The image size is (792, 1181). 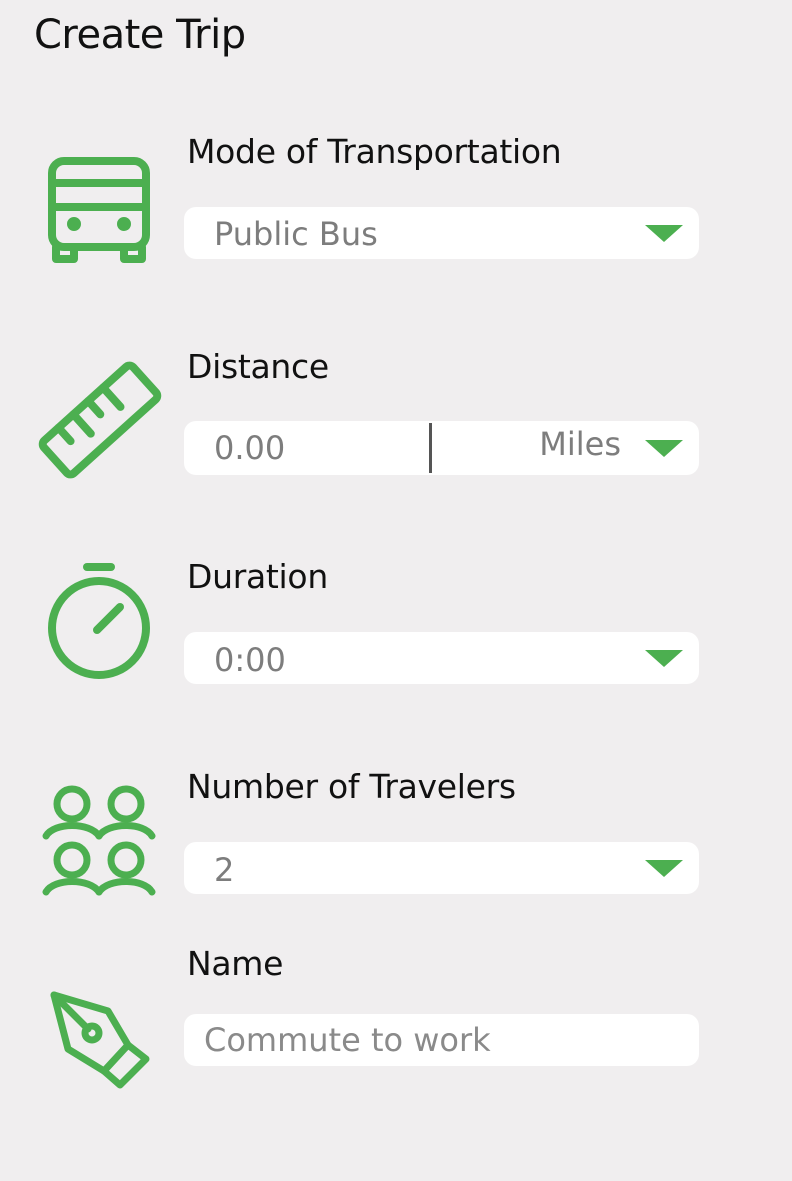 I want to click on distance-input: 0.00, so click(x=249, y=448).